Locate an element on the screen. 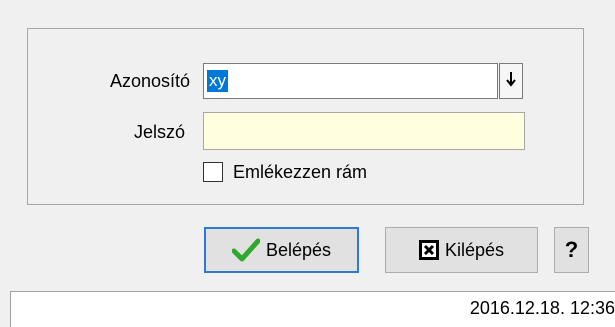 The image size is (615, 327). remember-me-checkbox: Emlékezzen rám is located at coordinates (285, 172).